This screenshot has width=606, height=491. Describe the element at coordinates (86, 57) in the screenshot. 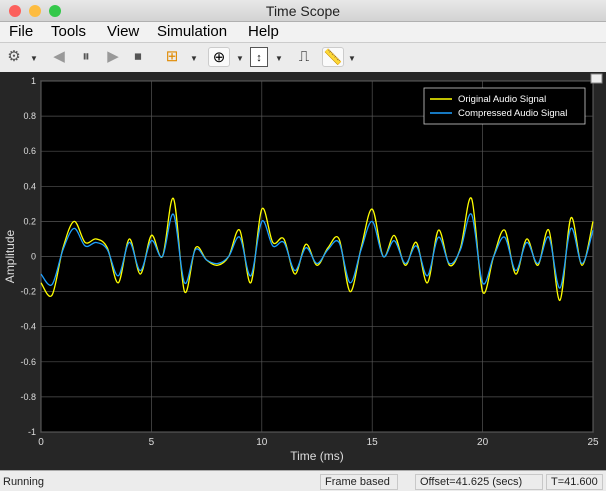

I see `pause-icon: ⏸` at that location.